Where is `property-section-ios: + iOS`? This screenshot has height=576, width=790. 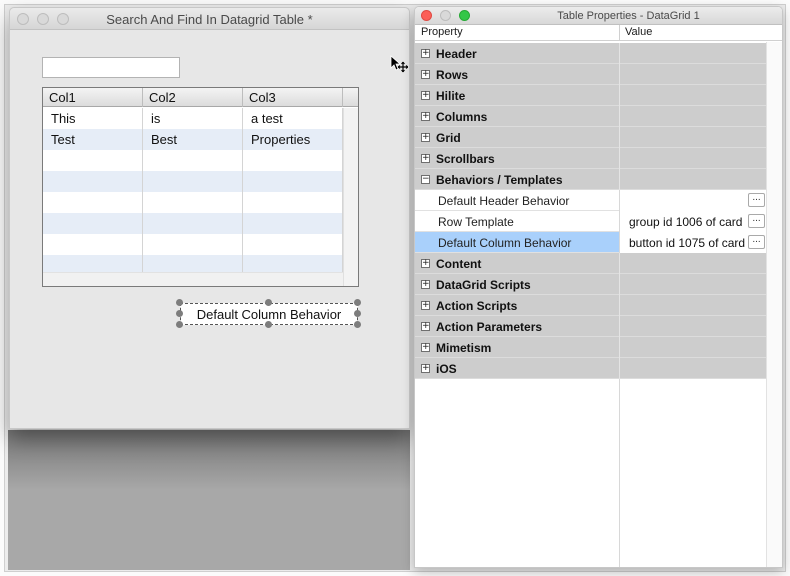 property-section-ios: + iOS is located at coordinates (590, 368).